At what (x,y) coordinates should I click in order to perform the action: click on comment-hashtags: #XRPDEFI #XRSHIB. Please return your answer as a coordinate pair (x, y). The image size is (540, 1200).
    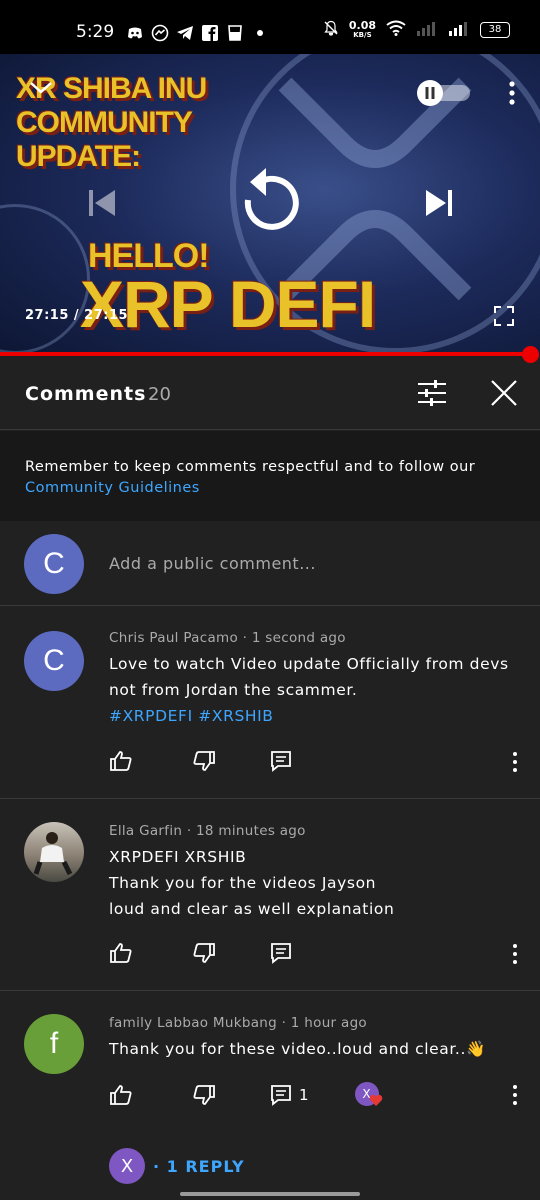
    Looking at the image, I should click on (309, 716).